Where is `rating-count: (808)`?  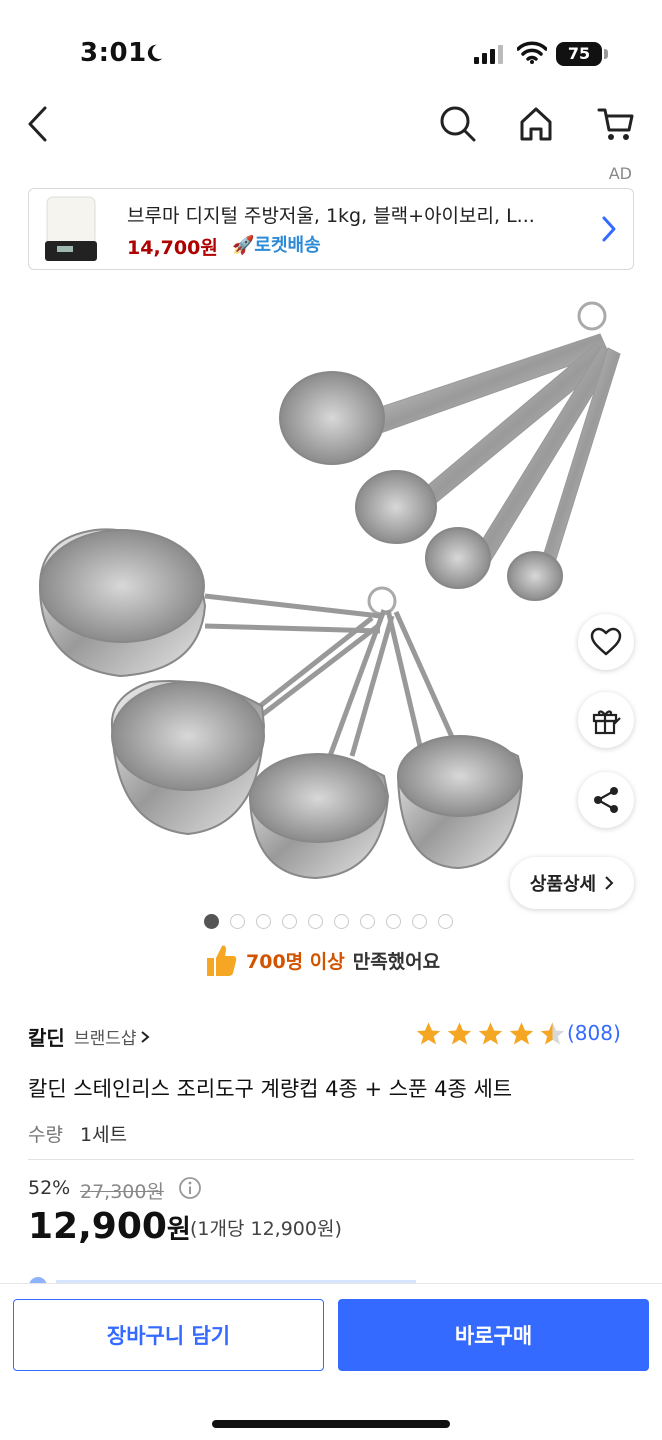
rating-count: (808) is located at coordinates (594, 1033).